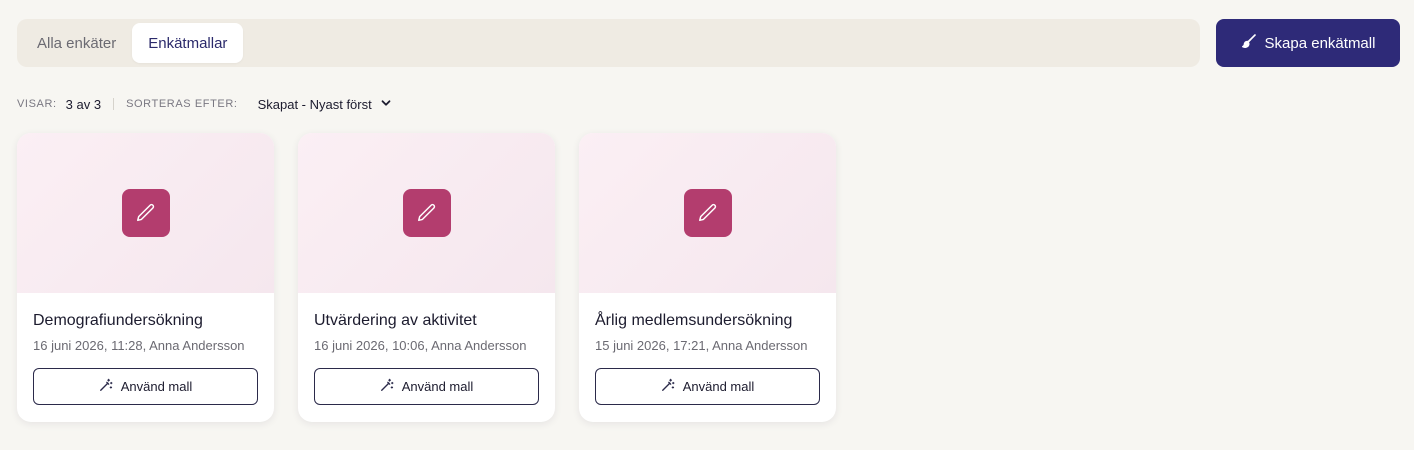 The image size is (1414, 450). What do you see at coordinates (114, 104) in the screenshot?
I see `divider` at bounding box center [114, 104].